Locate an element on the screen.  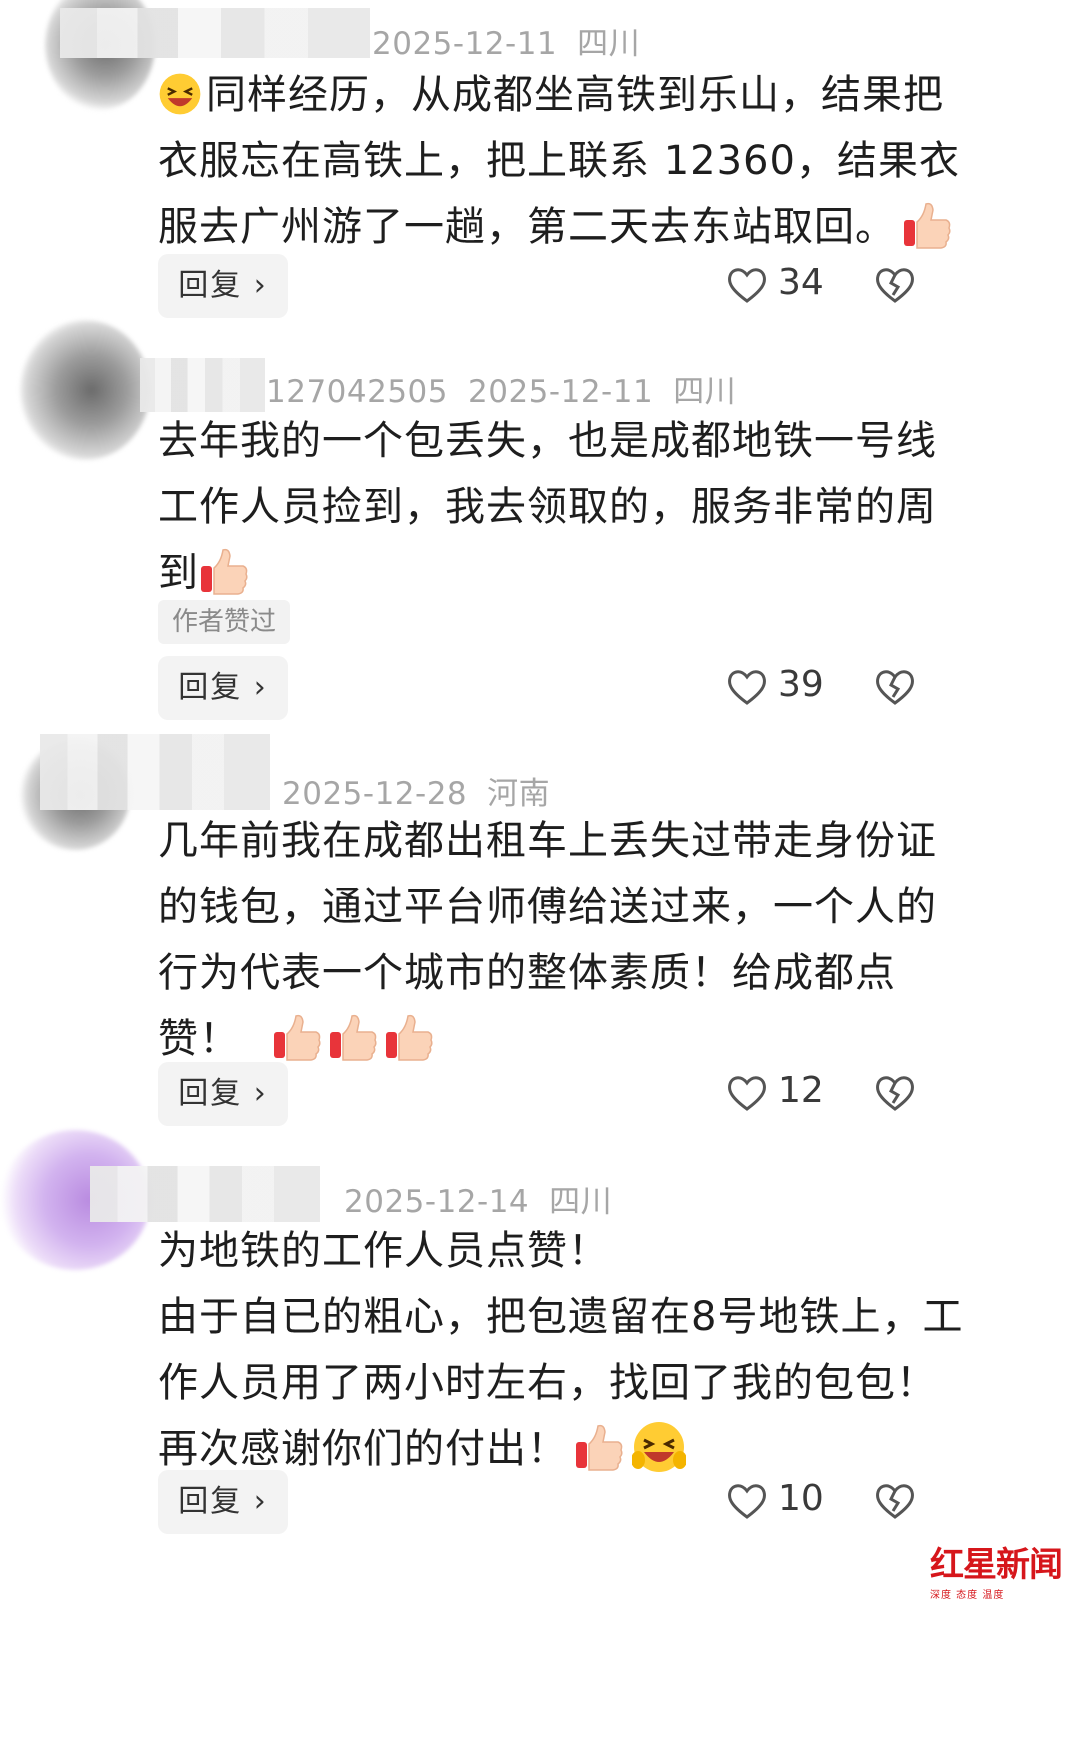
avatar is located at coordinates (85, 390).